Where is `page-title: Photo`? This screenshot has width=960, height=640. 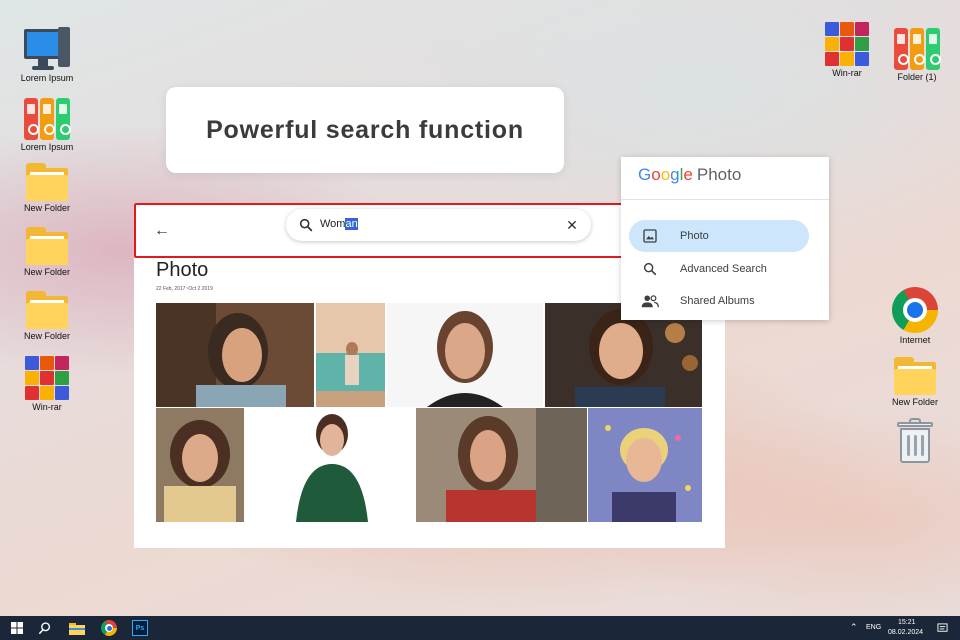
page-title: Photo is located at coordinates (182, 270).